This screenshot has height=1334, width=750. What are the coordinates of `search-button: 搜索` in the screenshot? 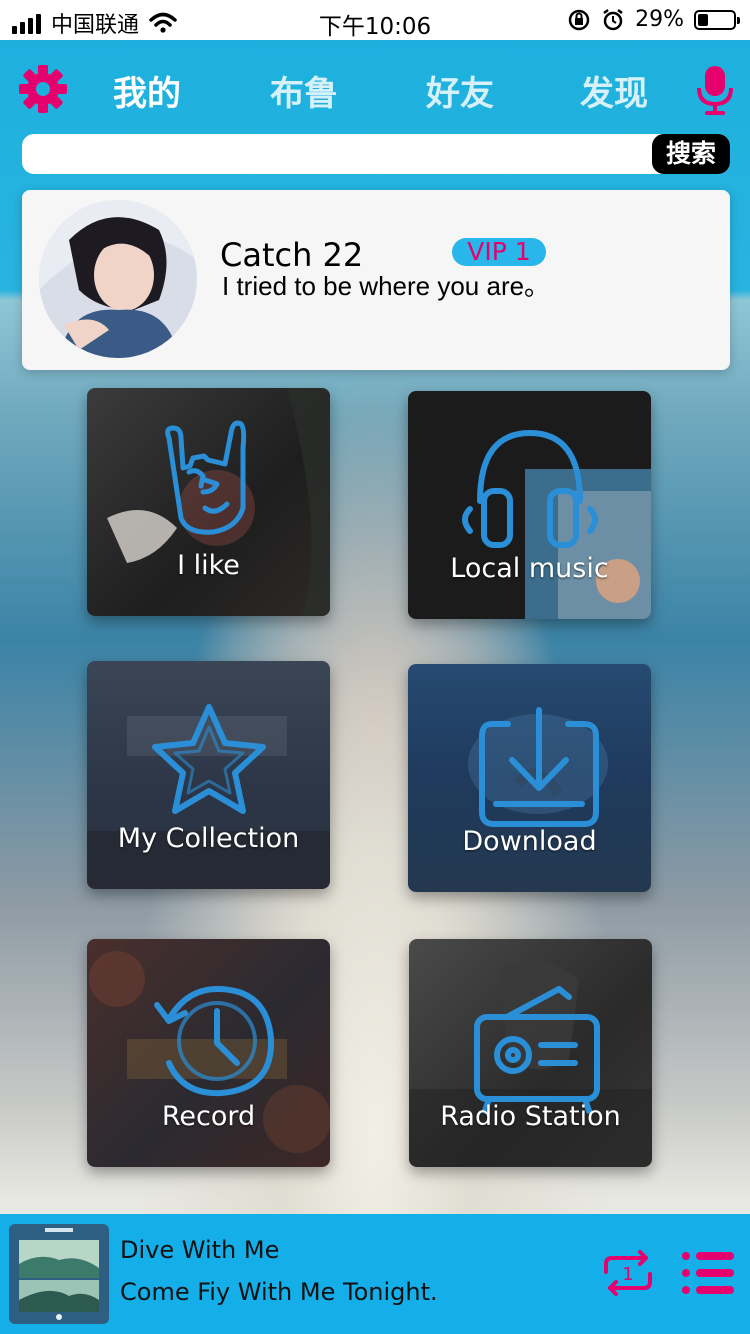 It's located at (691, 154).